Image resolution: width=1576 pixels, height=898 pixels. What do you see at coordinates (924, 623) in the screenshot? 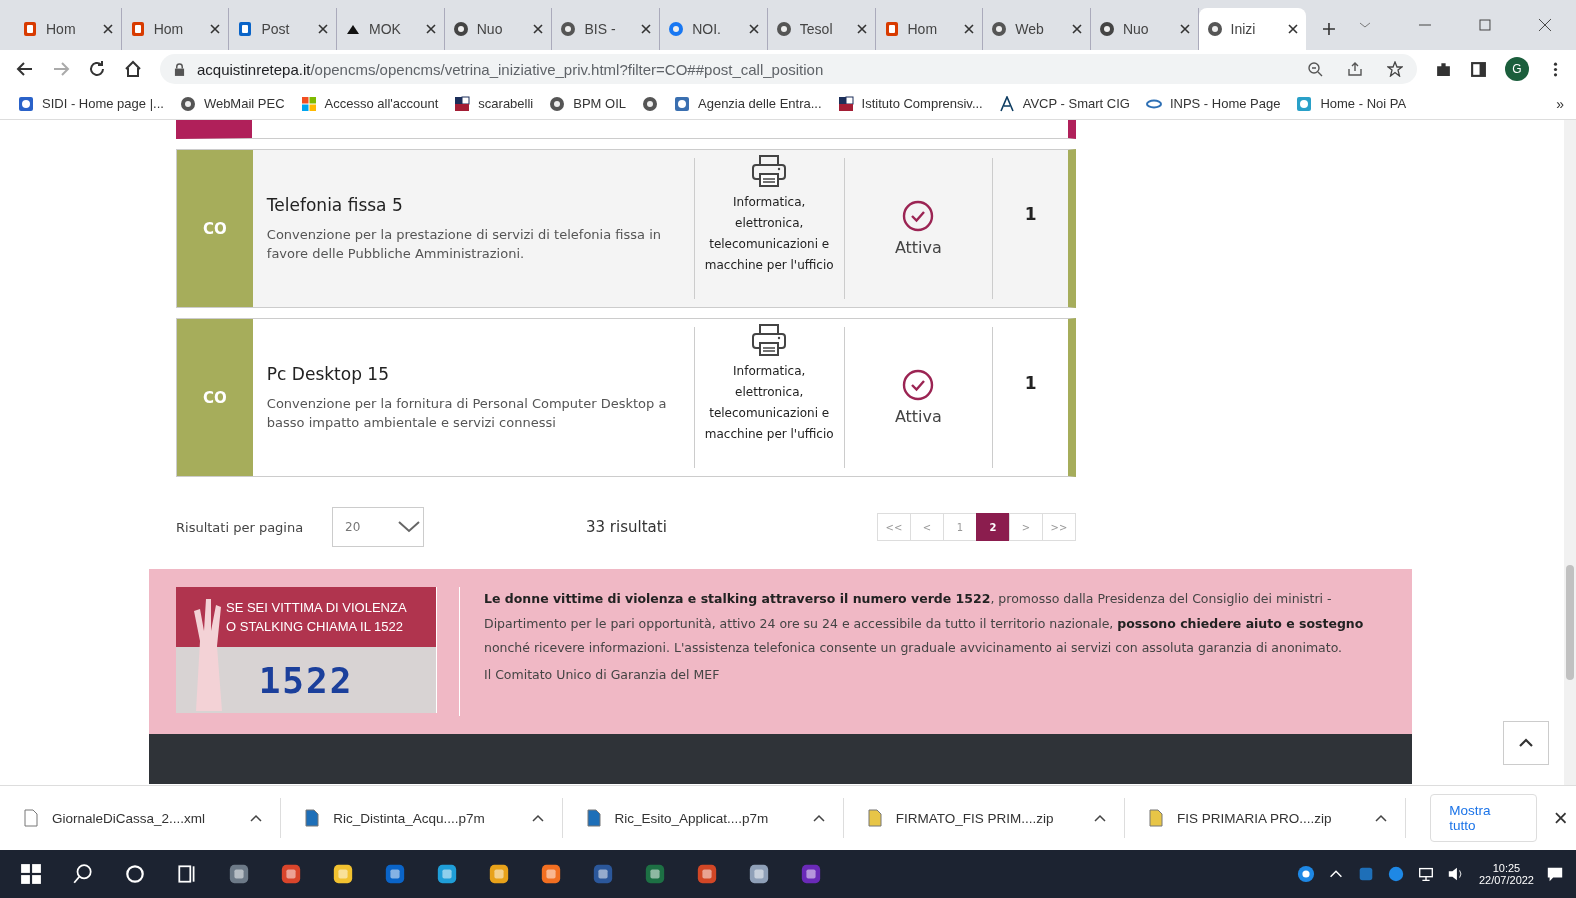
I see `banner-paragraph: Le donne vittime di violenza e stalking attraverso il numero verde 1522, promosso dalla Presidenza del Consiglio dei ministri - Dipartimento per le pari opportunità, attivo 24 ore su 24 e accessibile da tutto il territorio nazionale, possono chiedere aiuto e sostegno nonché ricevere informazioni. L'assistenza telefonica consente un graduale avvicinamento ai servizi con assoluta garanzia di anonimato.` at bounding box center [924, 623].